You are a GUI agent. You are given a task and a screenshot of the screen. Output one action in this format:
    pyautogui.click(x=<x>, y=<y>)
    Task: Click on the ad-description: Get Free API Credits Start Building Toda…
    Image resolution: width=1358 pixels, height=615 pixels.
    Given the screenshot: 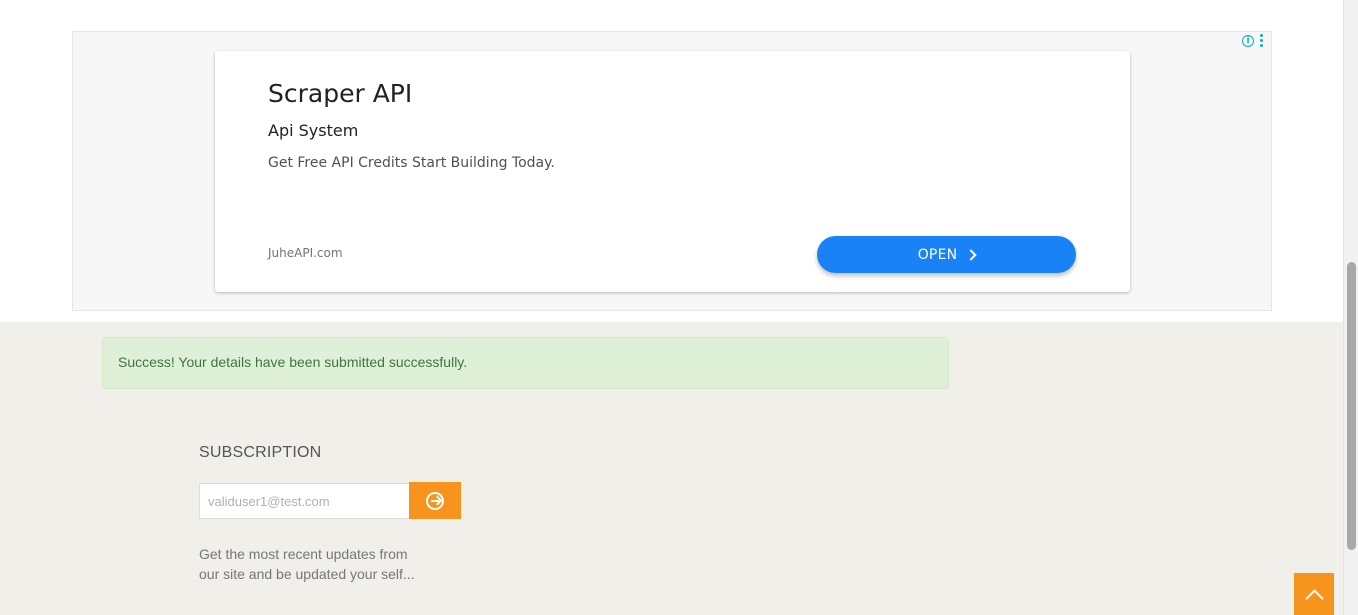 What is the action you would take?
    pyautogui.click(x=411, y=163)
    